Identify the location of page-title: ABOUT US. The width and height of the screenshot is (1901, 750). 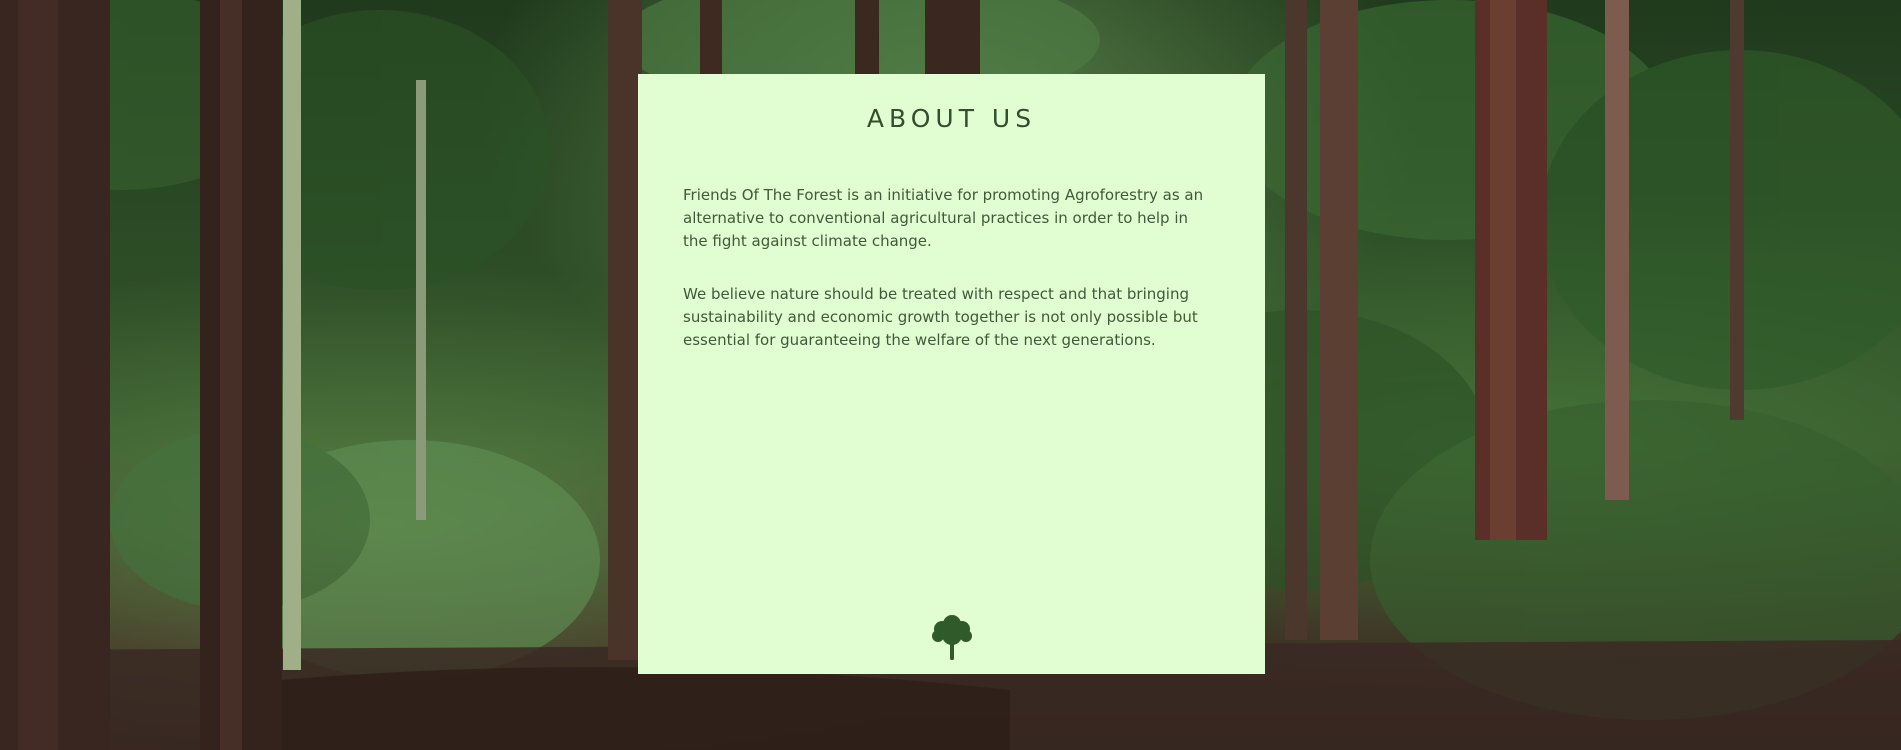
(951, 118).